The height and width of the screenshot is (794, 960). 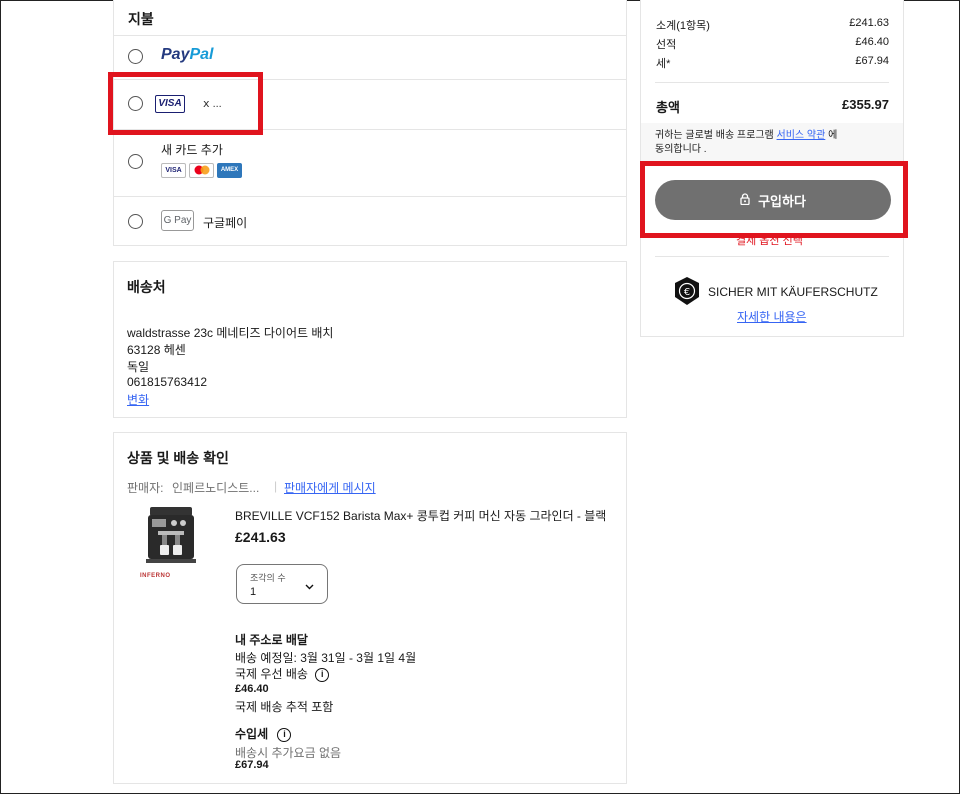 I want to click on quantity-label: 조각의 수, so click(x=268, y=578).